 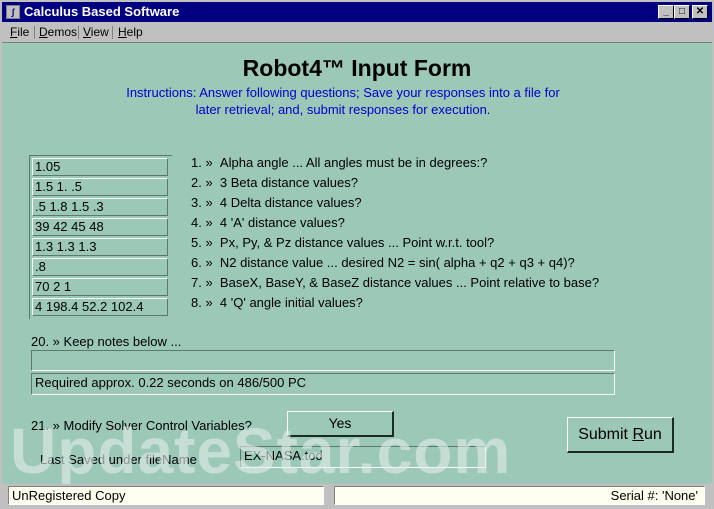 I want to click on question-text: 4 'Q' angle initial values?, so click(x=291, y=302).